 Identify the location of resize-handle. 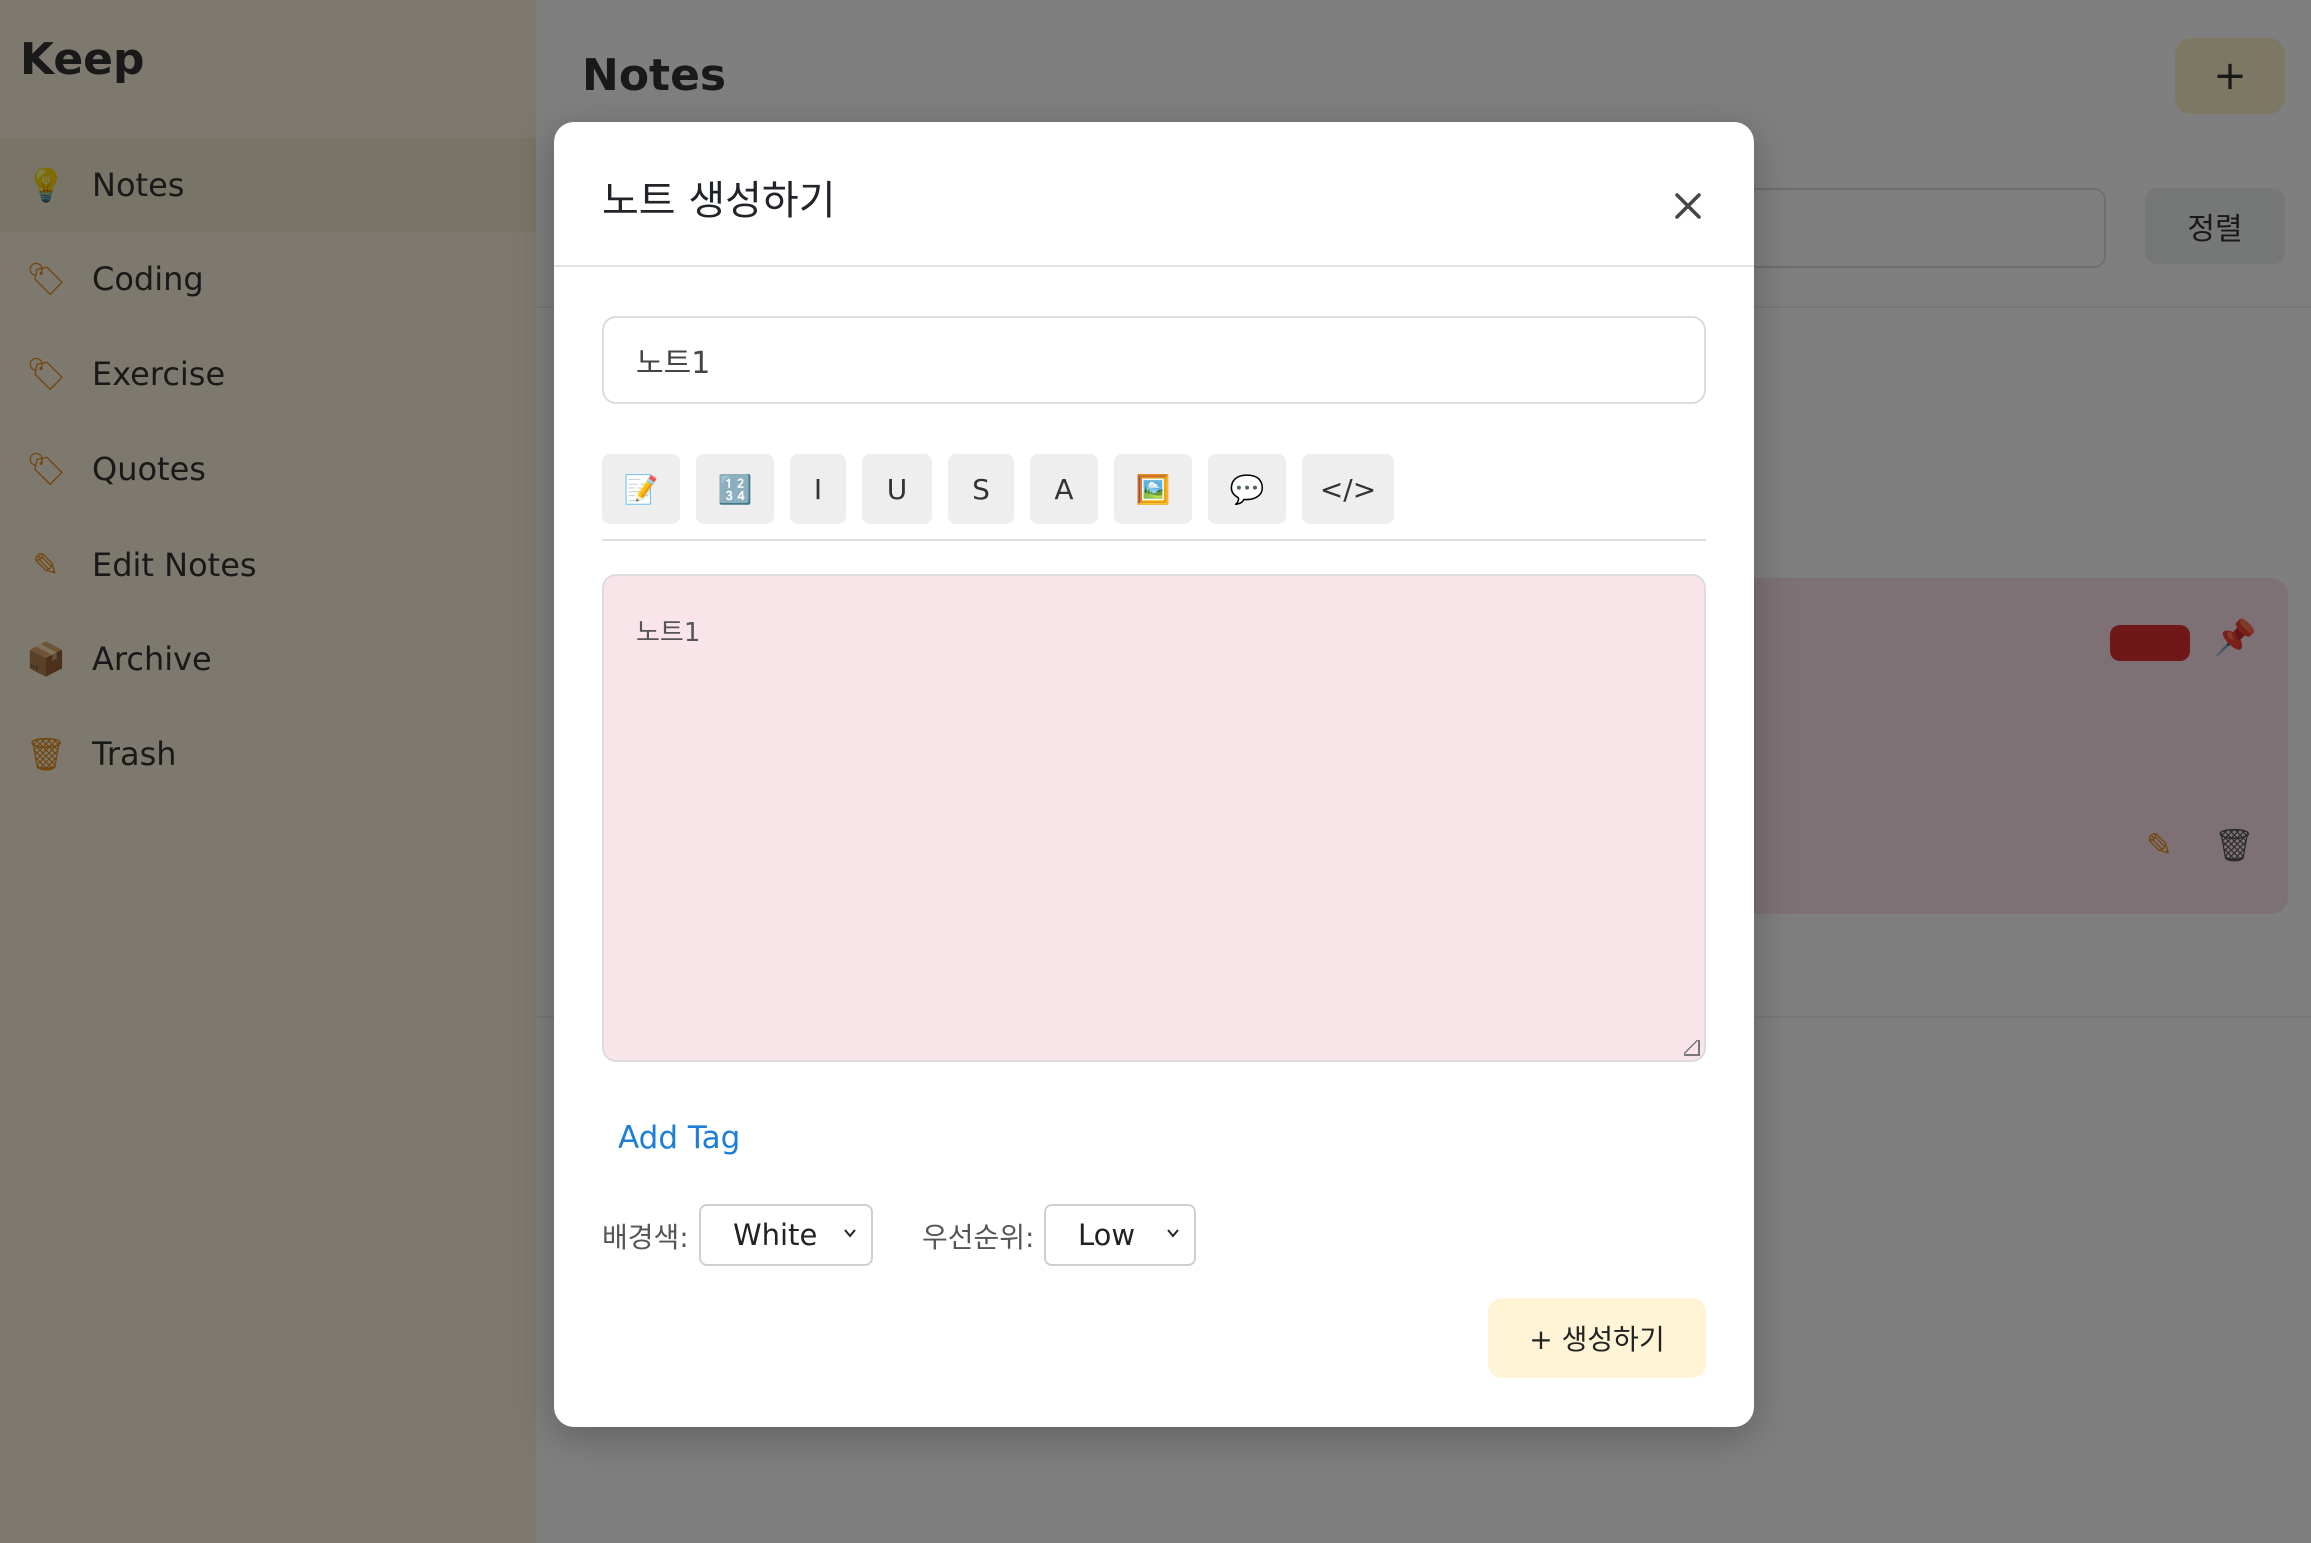
(1692, 1048).